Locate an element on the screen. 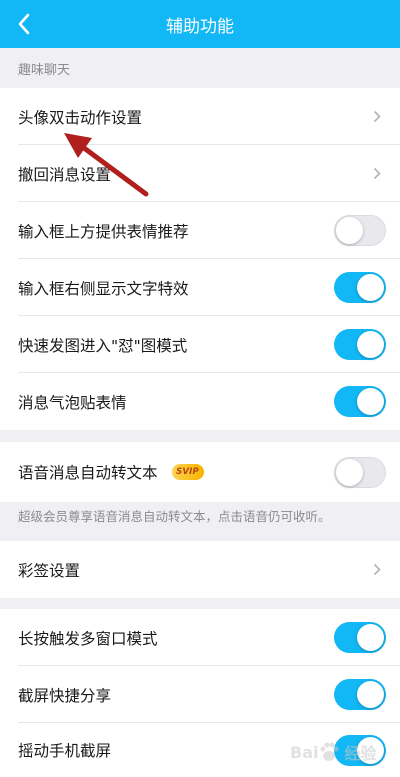 The height and width of the screenshot is (777, 400). quick-send-mode-row: 快速发图进入"怼"图模式 is located at coordinates (200, 344).